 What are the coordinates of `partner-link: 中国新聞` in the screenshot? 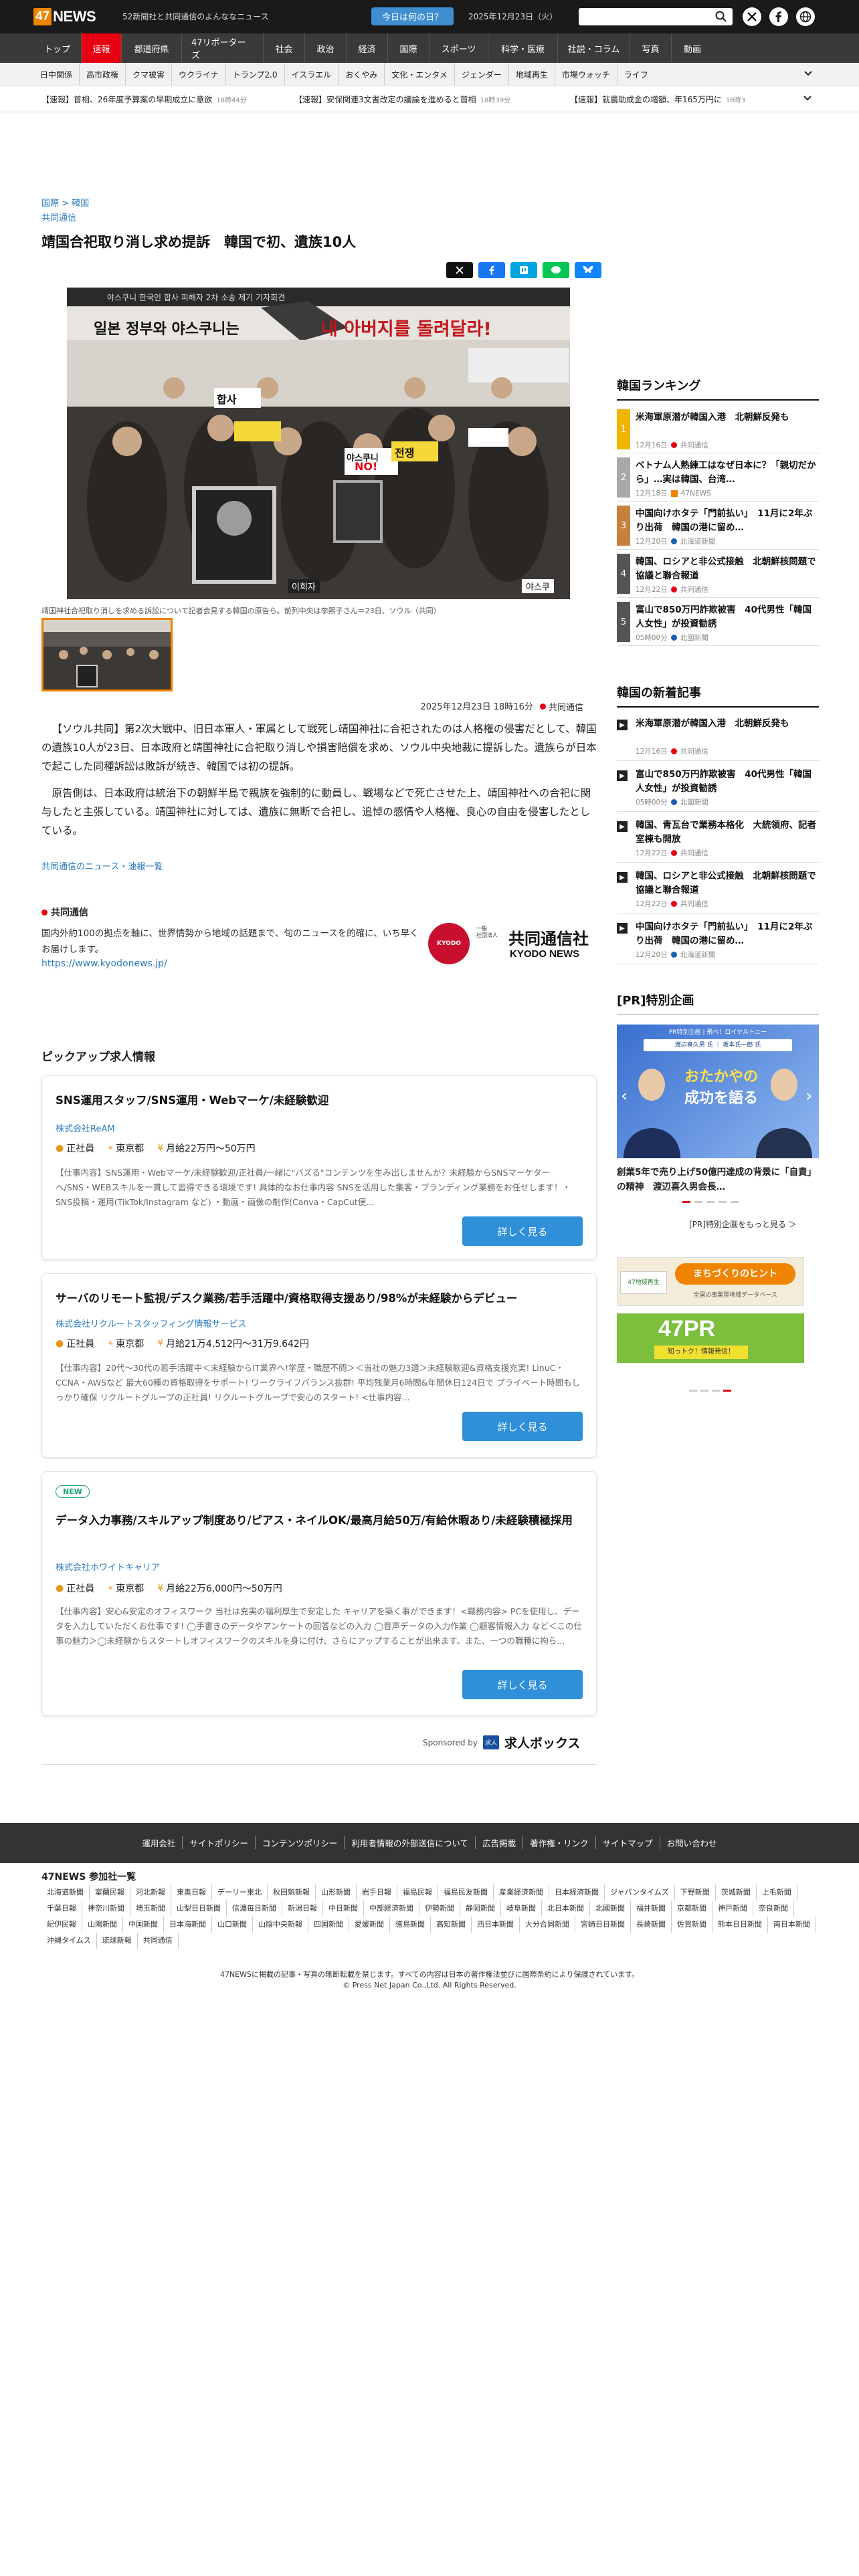 It's located at (143, 1925).